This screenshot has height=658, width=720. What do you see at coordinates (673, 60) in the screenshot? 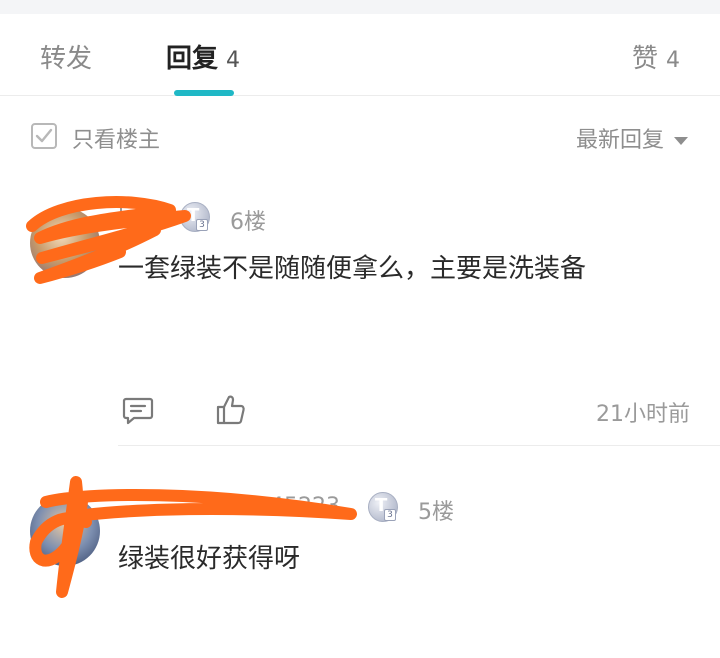
I see `tab-like-count: 4` at bounding box center [673, 60].